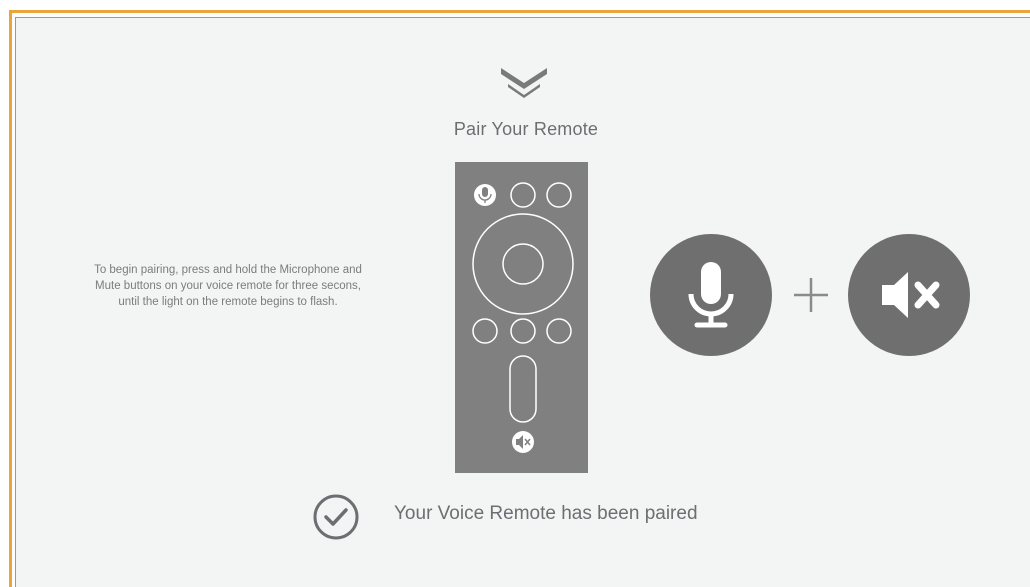 The width and height of the screenshot is (1030, 587). I want to click on check-circle-icon, so click(336, 517).